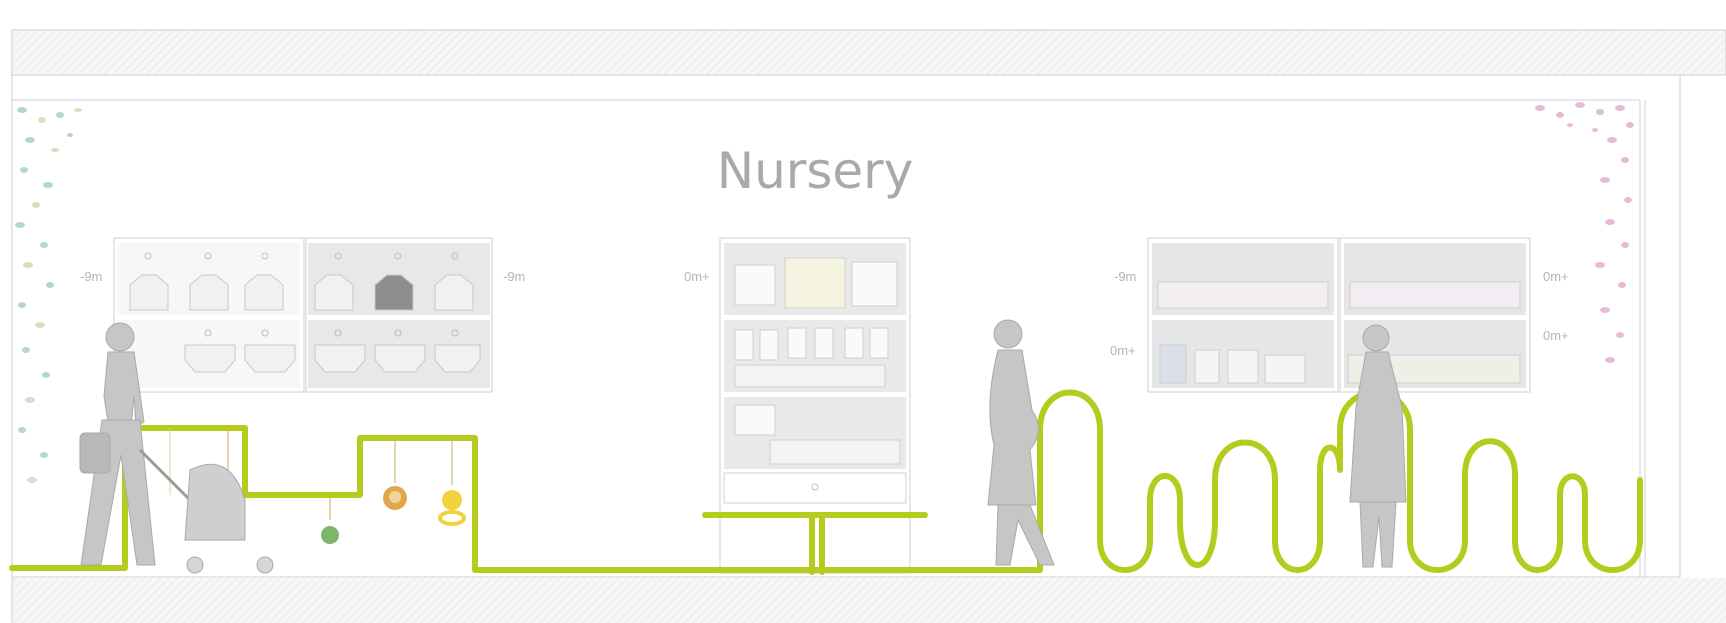 Image resolution: width=1726 pixels, height=623 pixels. Describe the element at coordinates (1556, 335) in the screenshot. I see `size-label-right-unit-right-bottom: 0m+` at that location.